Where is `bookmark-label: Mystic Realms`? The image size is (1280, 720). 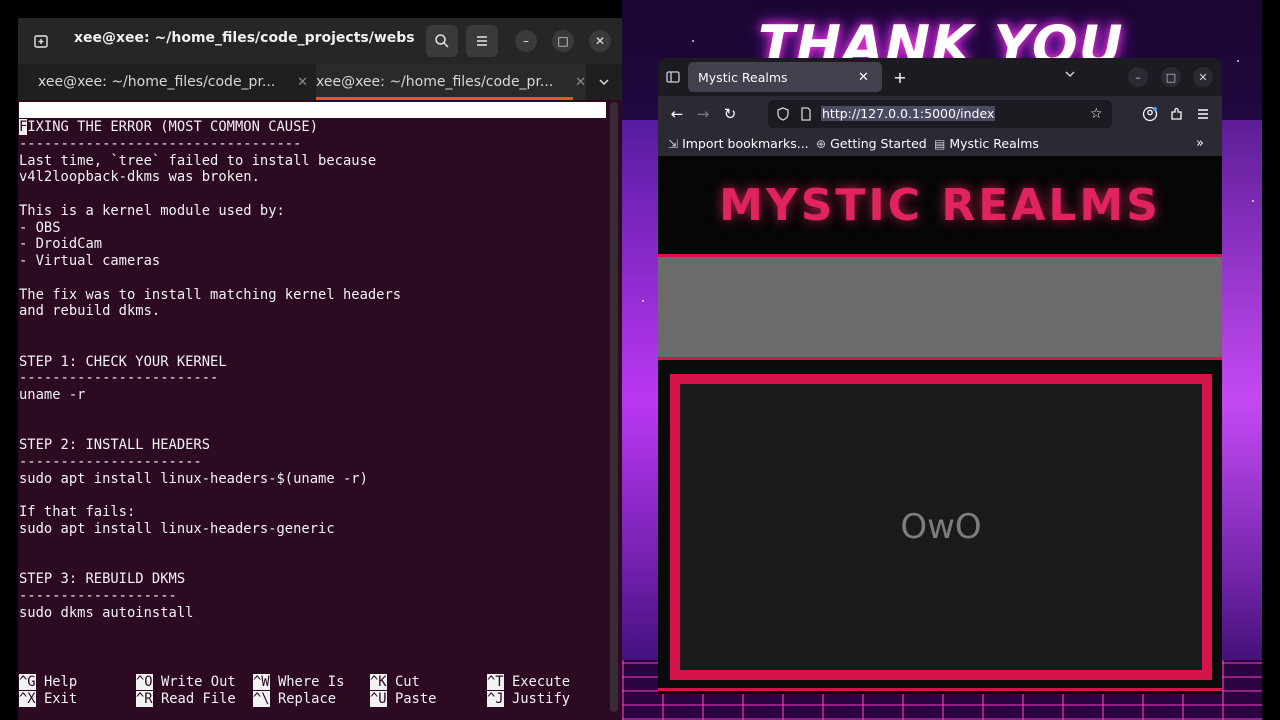
bookmark-label: Mystic Realms is located at coordinates (994, 143).